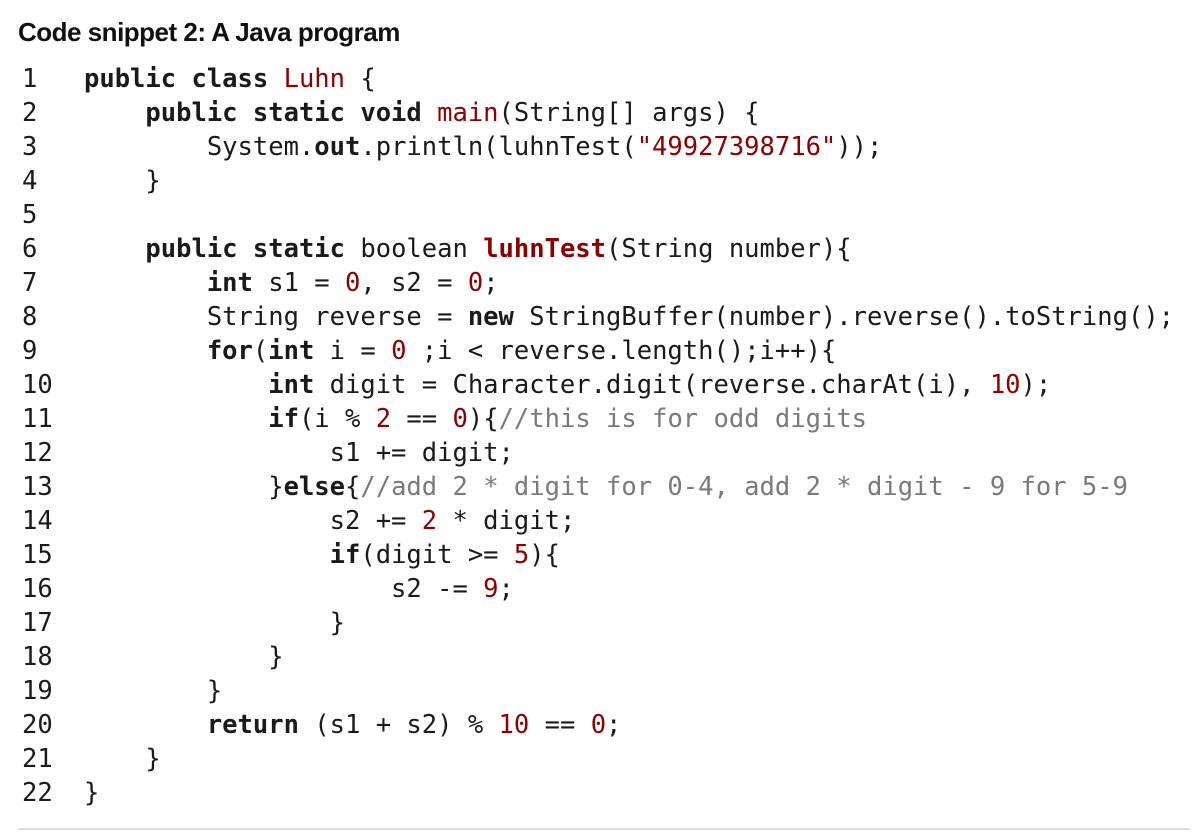 The height and width of the screenshot is (840, 1196). Describe the element at coordinates (252, 725) in the screenshot. I see `code-token-keyword: return` at that location.